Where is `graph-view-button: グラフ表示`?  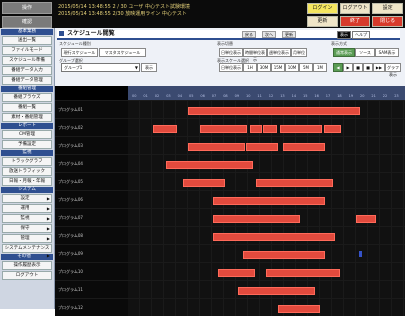 graph-view-button: グラフ表示 is located at coordinates (393, 70).